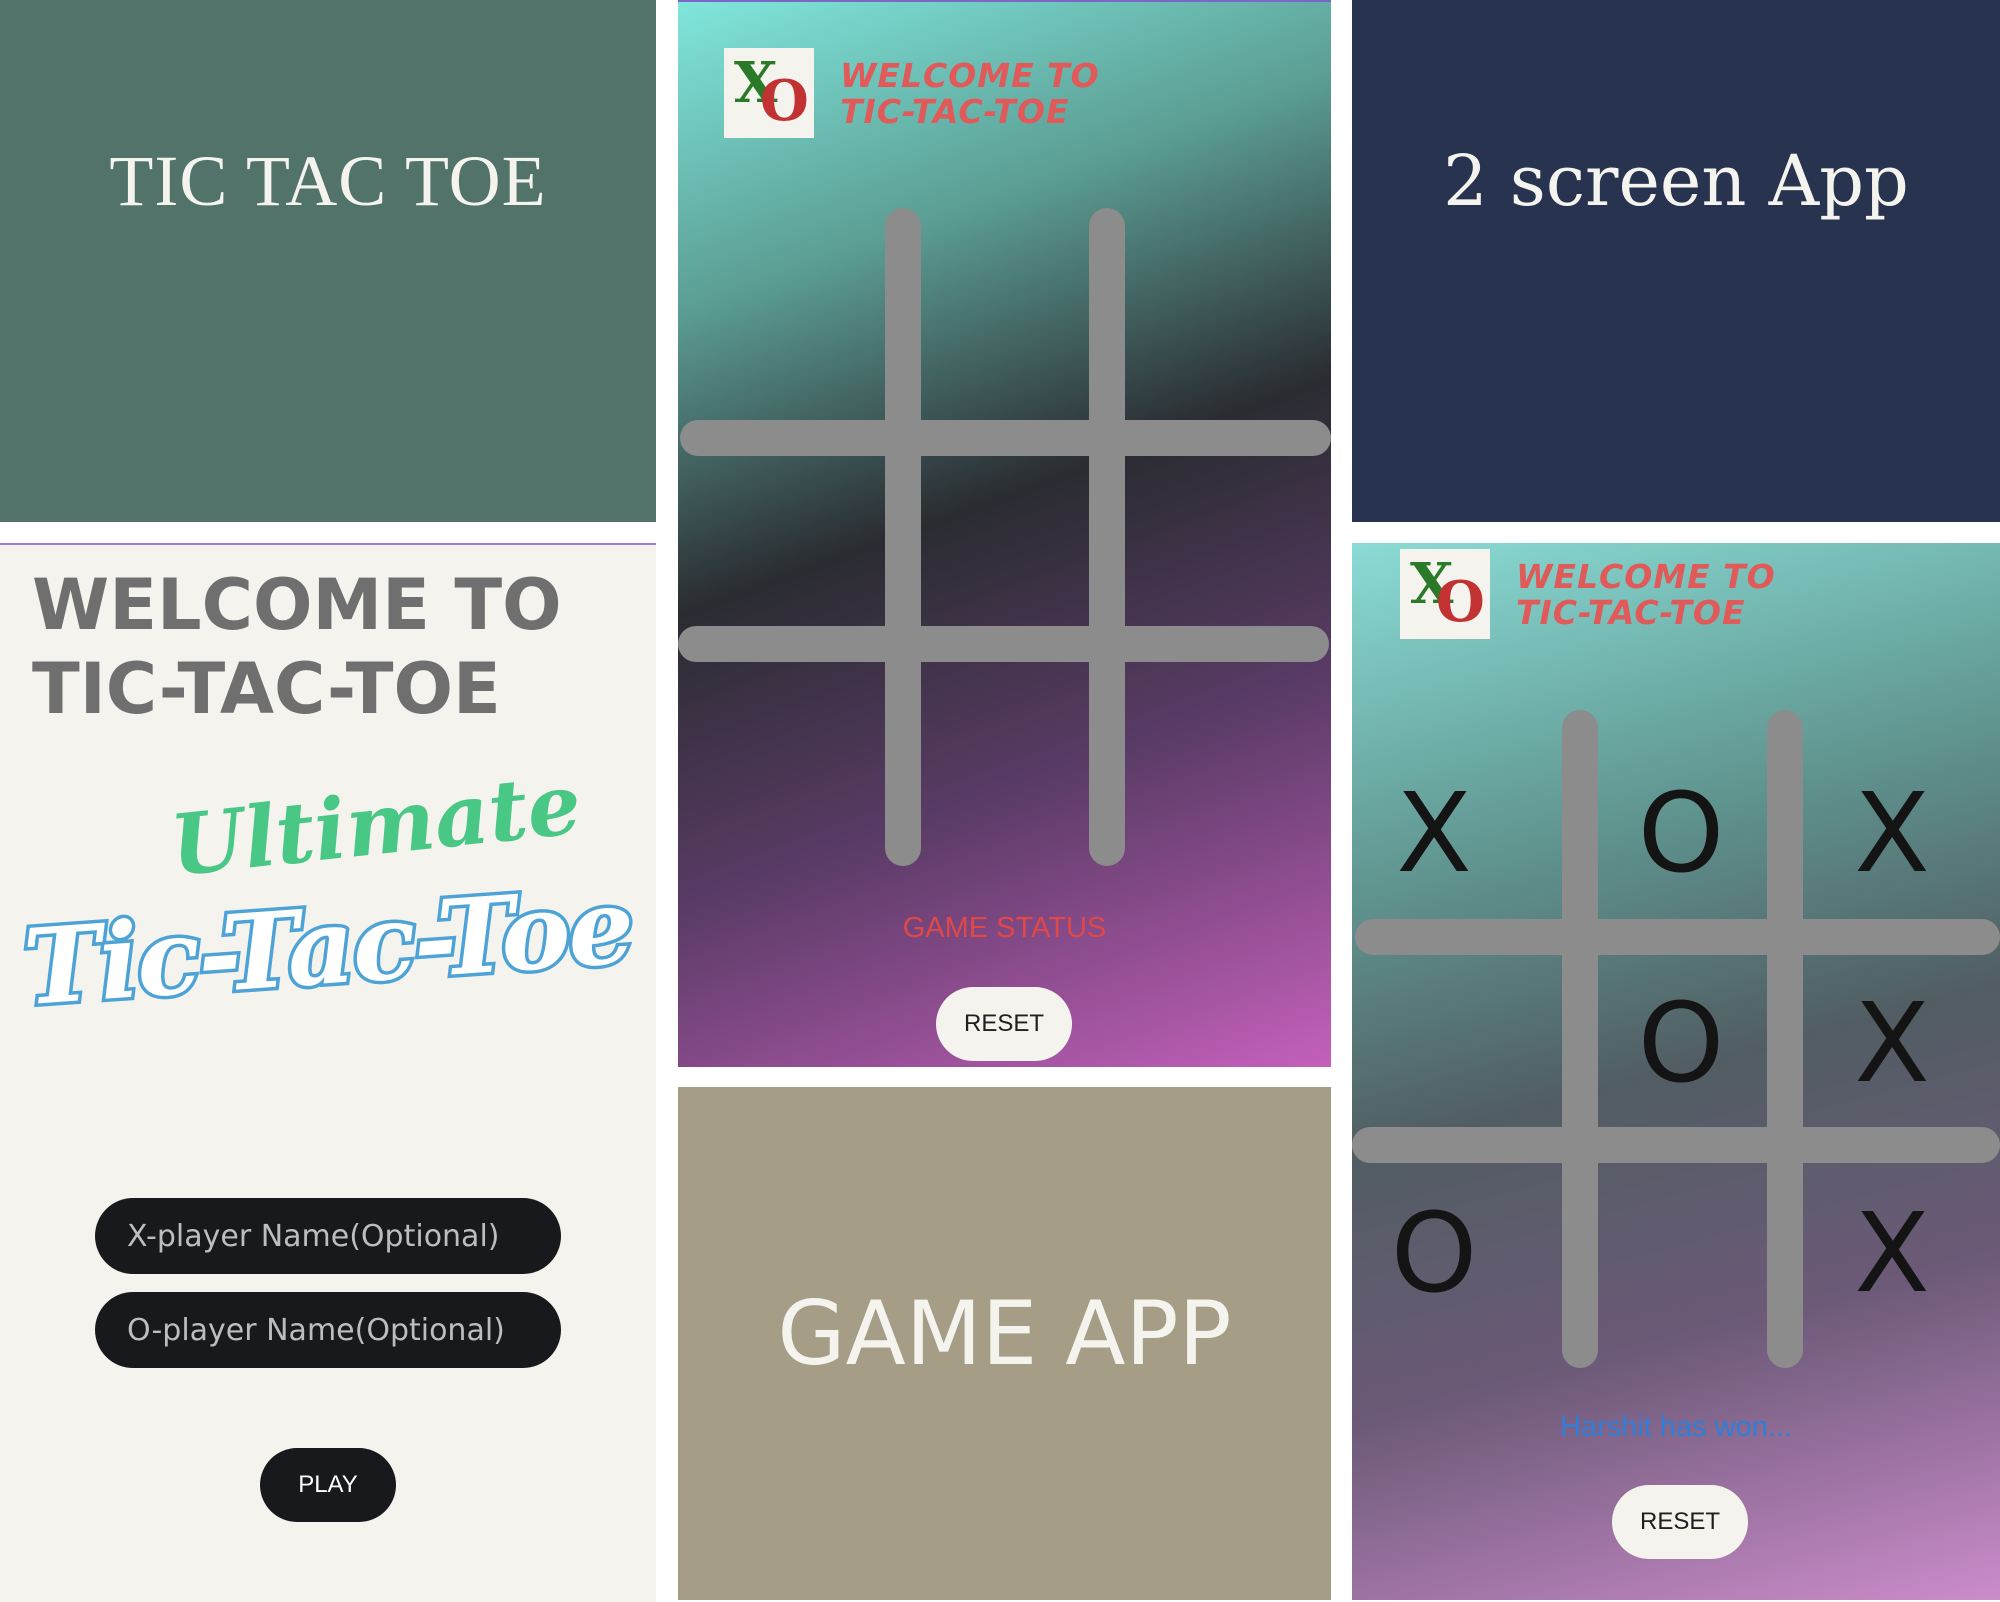  What do you see at coordinates (328, 261) in the screenshot?
I see `title-tile: TIC TAC TOE` at bounding box center [328, 261].